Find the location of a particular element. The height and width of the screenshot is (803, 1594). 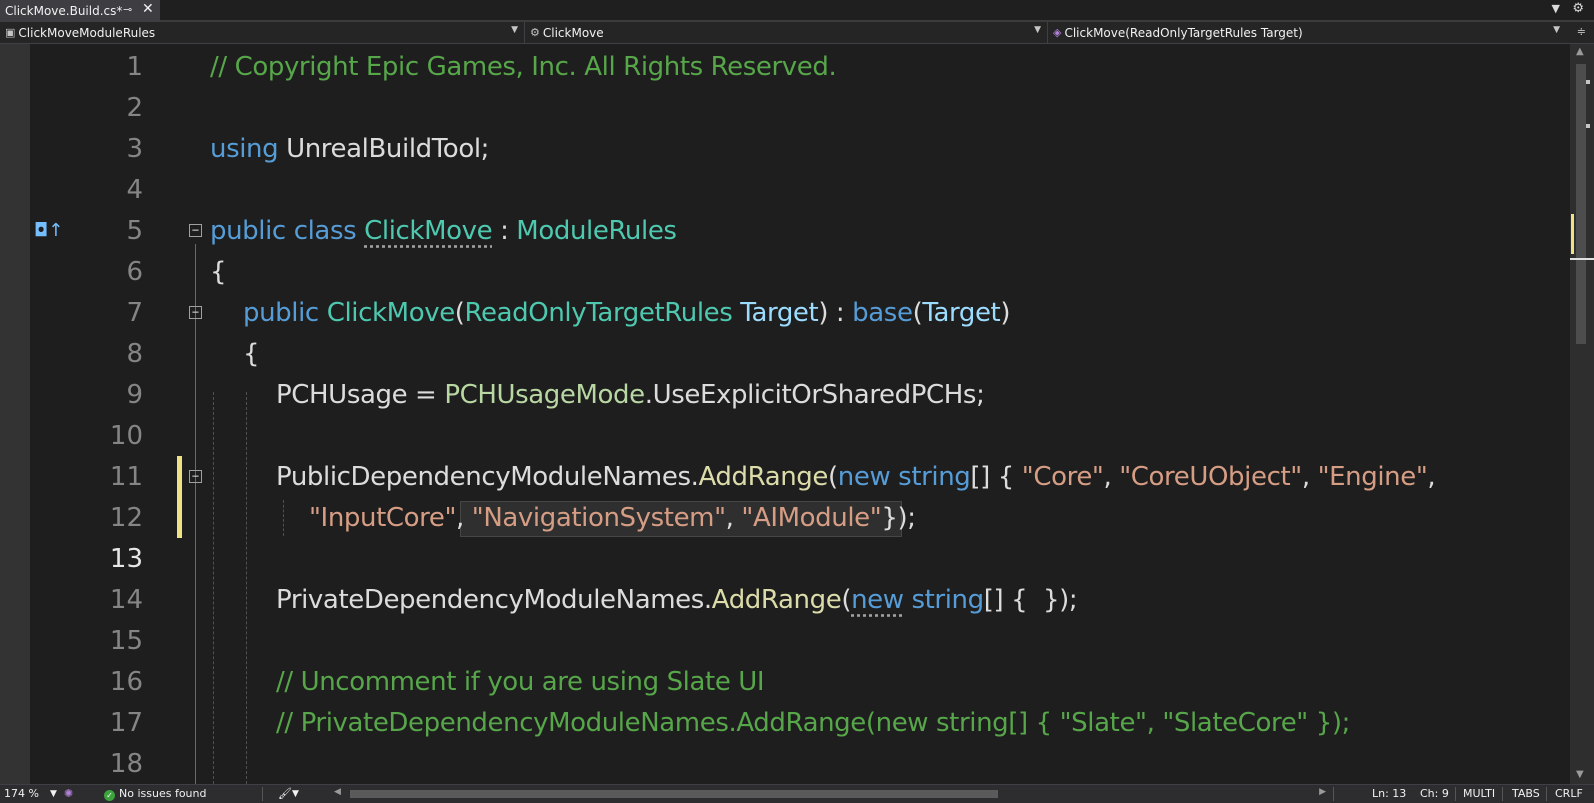

code-text: using UnrealBuildTool; is located at coordinates (350, 149).